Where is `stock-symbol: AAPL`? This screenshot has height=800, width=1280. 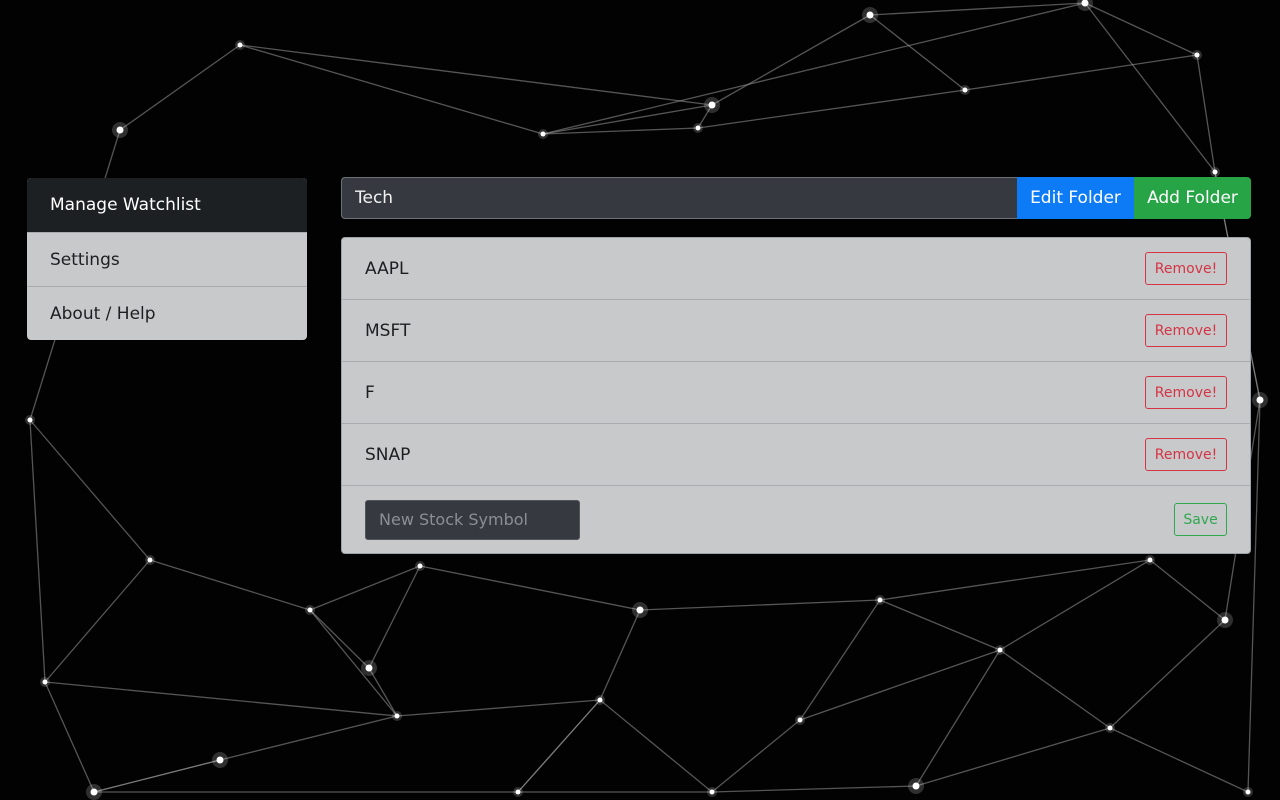 stock-symbol: AAPL is located at coordinates (387, 268).